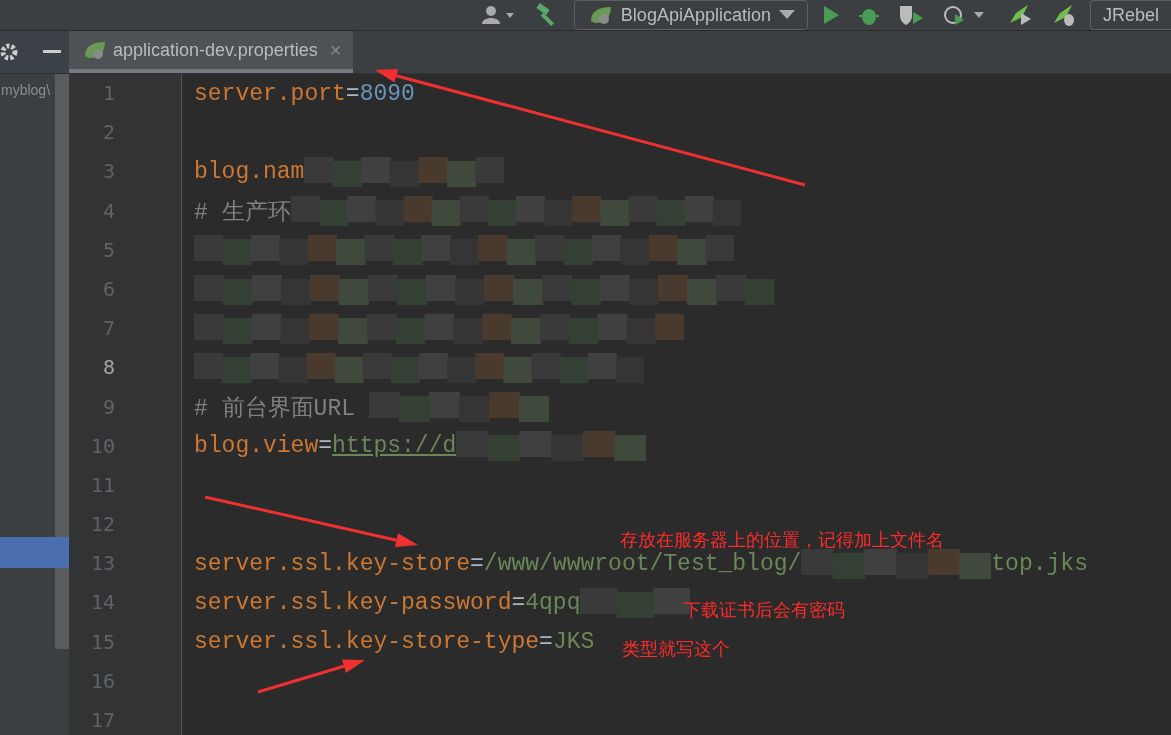 Image resolution: width=1171 pixels, height=735 pixels. What do you see at coordinates (782, 540) in the screenshot?
I see `annotation-text: 存放在服务器上的位置，记得加上文件名` at bounding box center [782, 540].